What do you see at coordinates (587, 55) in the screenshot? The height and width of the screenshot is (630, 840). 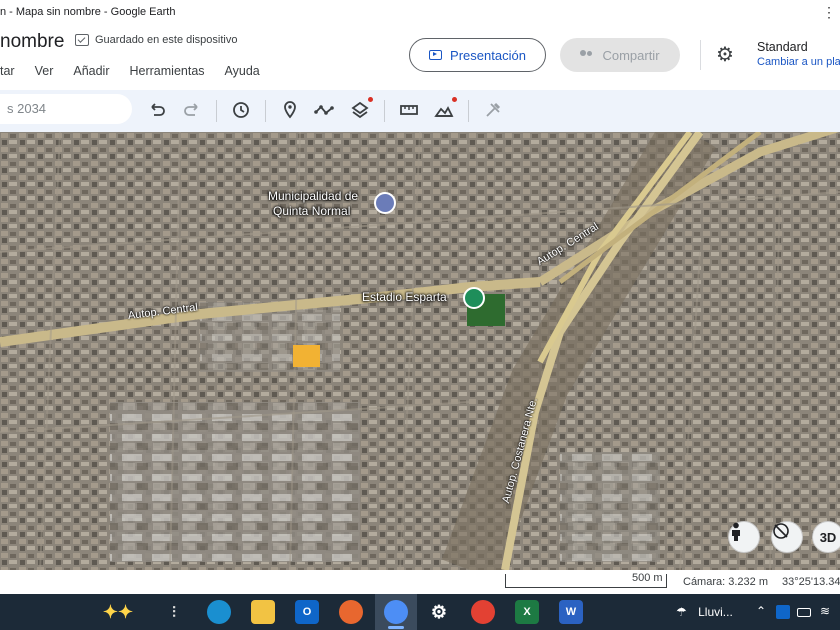 I see `people-icon` at bounding box center [587, 55].